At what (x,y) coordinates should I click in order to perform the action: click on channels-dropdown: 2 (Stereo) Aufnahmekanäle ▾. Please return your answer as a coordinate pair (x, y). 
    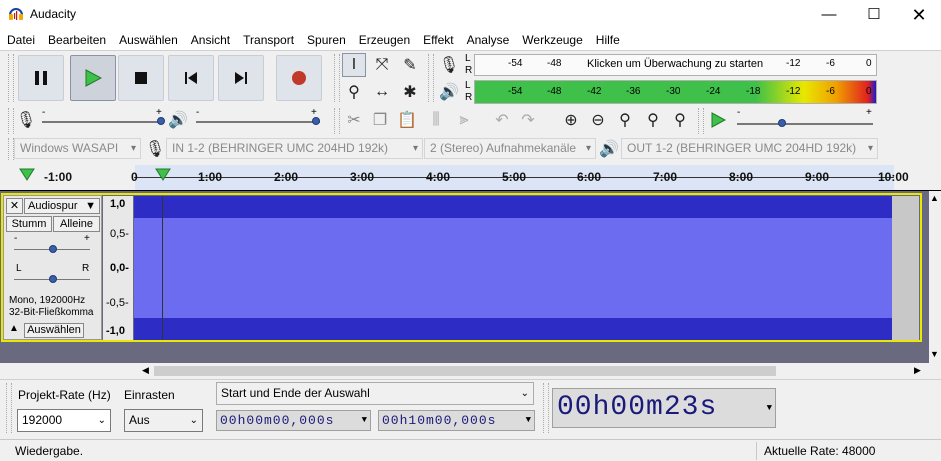
    Looking at the image, I should click on (510, 148).